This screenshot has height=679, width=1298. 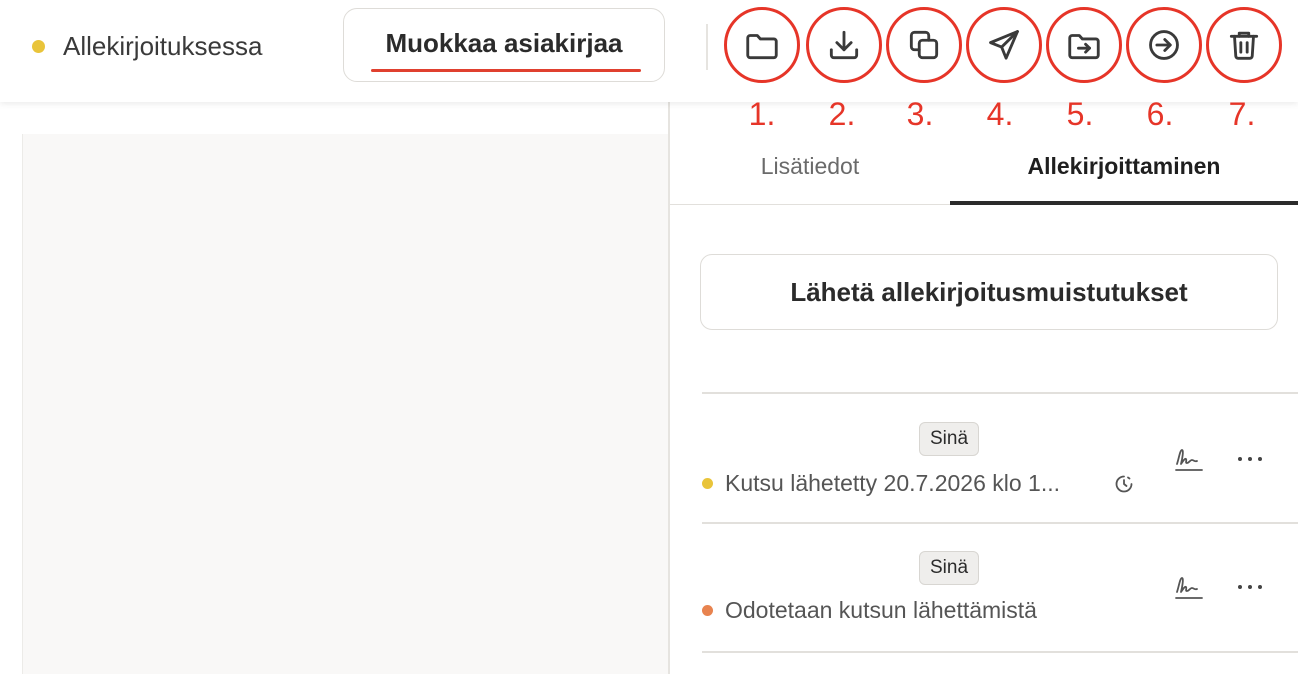 What do you see at coordinates (504, 42) in the screenshot?
I see `edit-document-label: Muokkaa asiakirjaa` at bounding box center [504, 42].